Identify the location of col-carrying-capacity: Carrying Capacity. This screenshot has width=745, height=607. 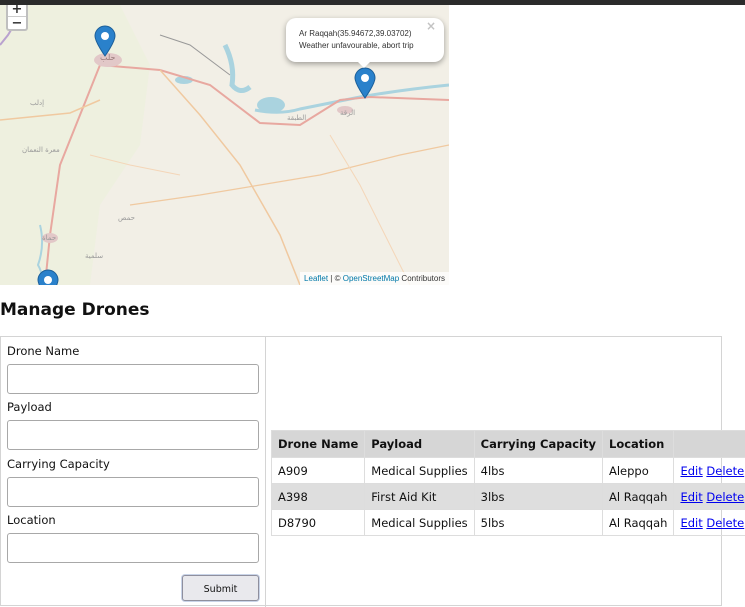
(538, 444).